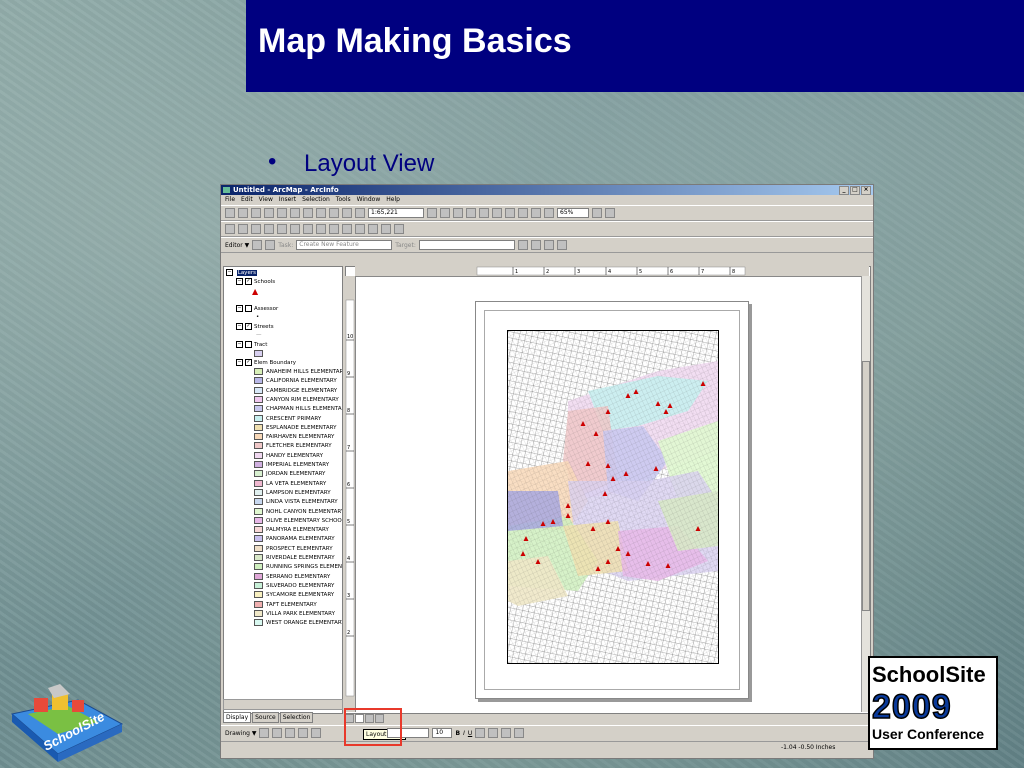 The height and width of the screenshot is (768, 1024). I want to click on delete-icon, so click(321, 213).